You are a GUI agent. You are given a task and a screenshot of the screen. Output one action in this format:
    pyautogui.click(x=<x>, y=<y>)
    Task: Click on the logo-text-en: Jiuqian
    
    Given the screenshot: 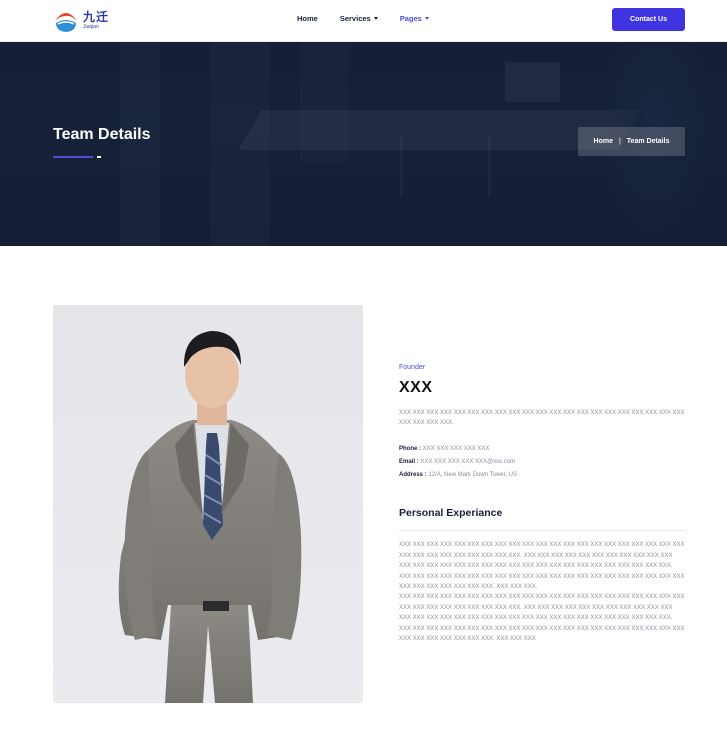 What is the action you would take?
    pyautogui.click(x=91, y=26)
    